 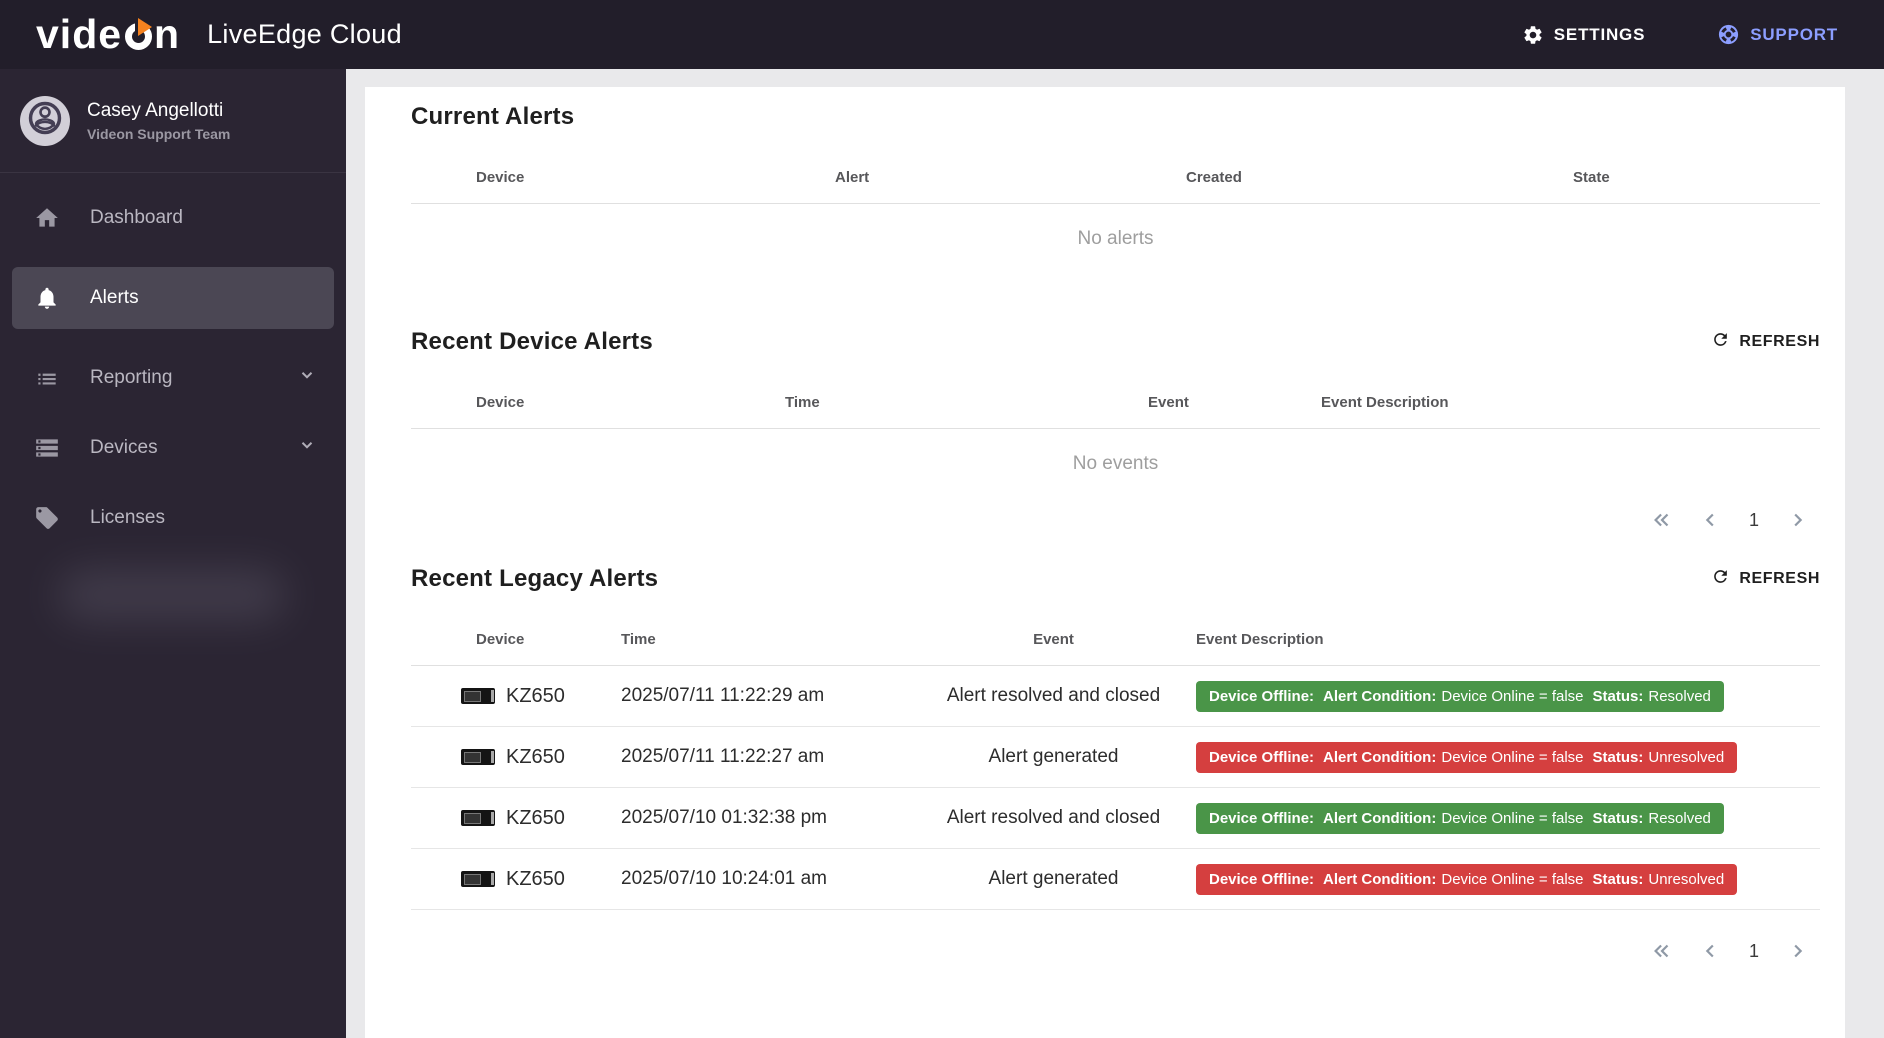 What do you see at coordinates (723, 756) in the screenshot?
I see `time-cell: 2025/07/11 11:22:27 am` at bounding box center [723, 756].